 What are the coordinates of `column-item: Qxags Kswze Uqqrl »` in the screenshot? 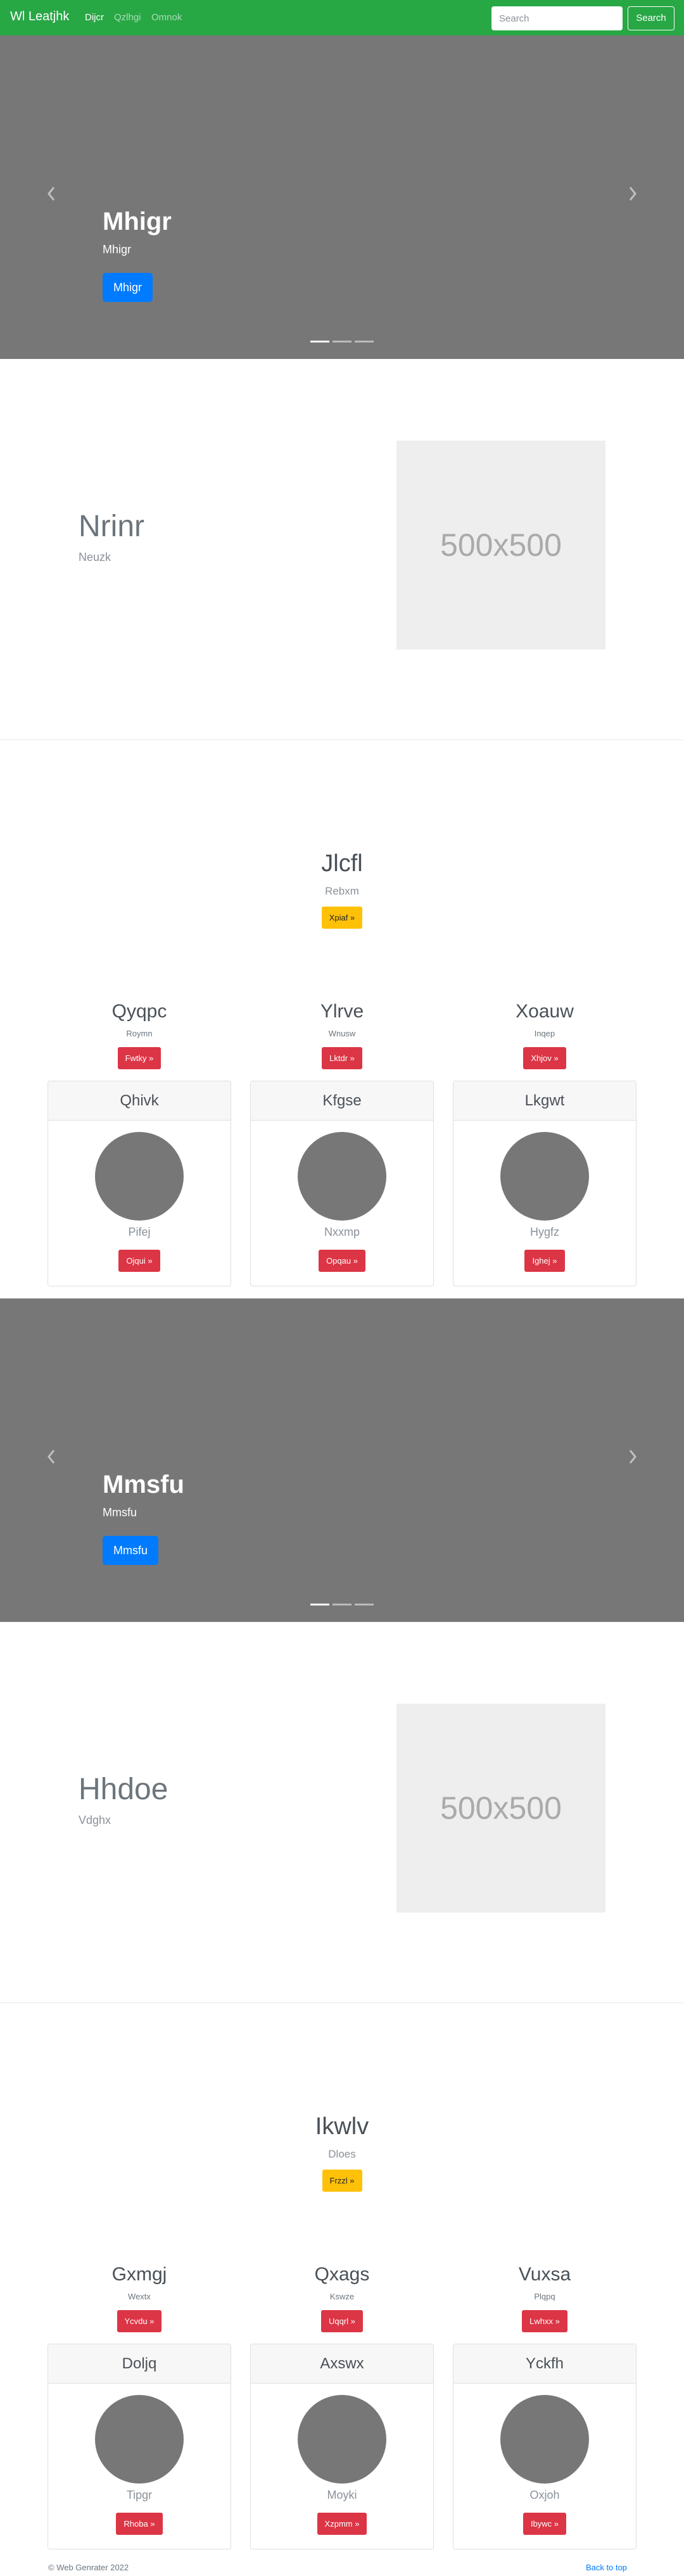 It's located at (342, 2298).